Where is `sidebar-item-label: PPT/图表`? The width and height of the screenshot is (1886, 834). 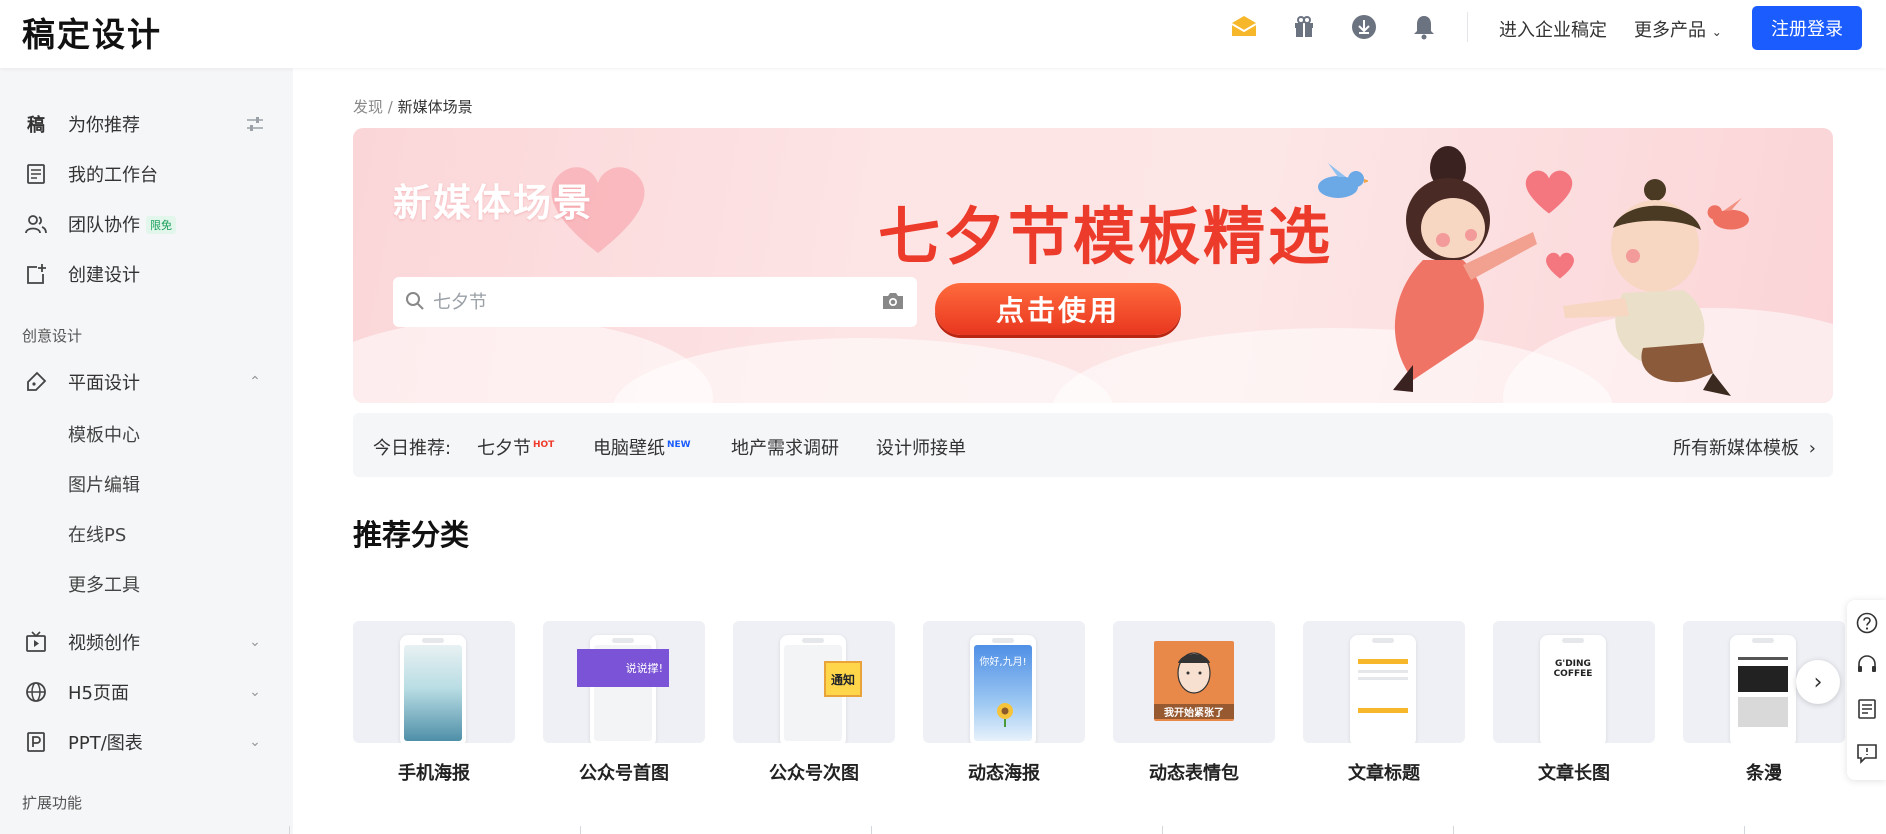
sidebar-item-label: PPT/图表 is located at coordinates (105, 743).